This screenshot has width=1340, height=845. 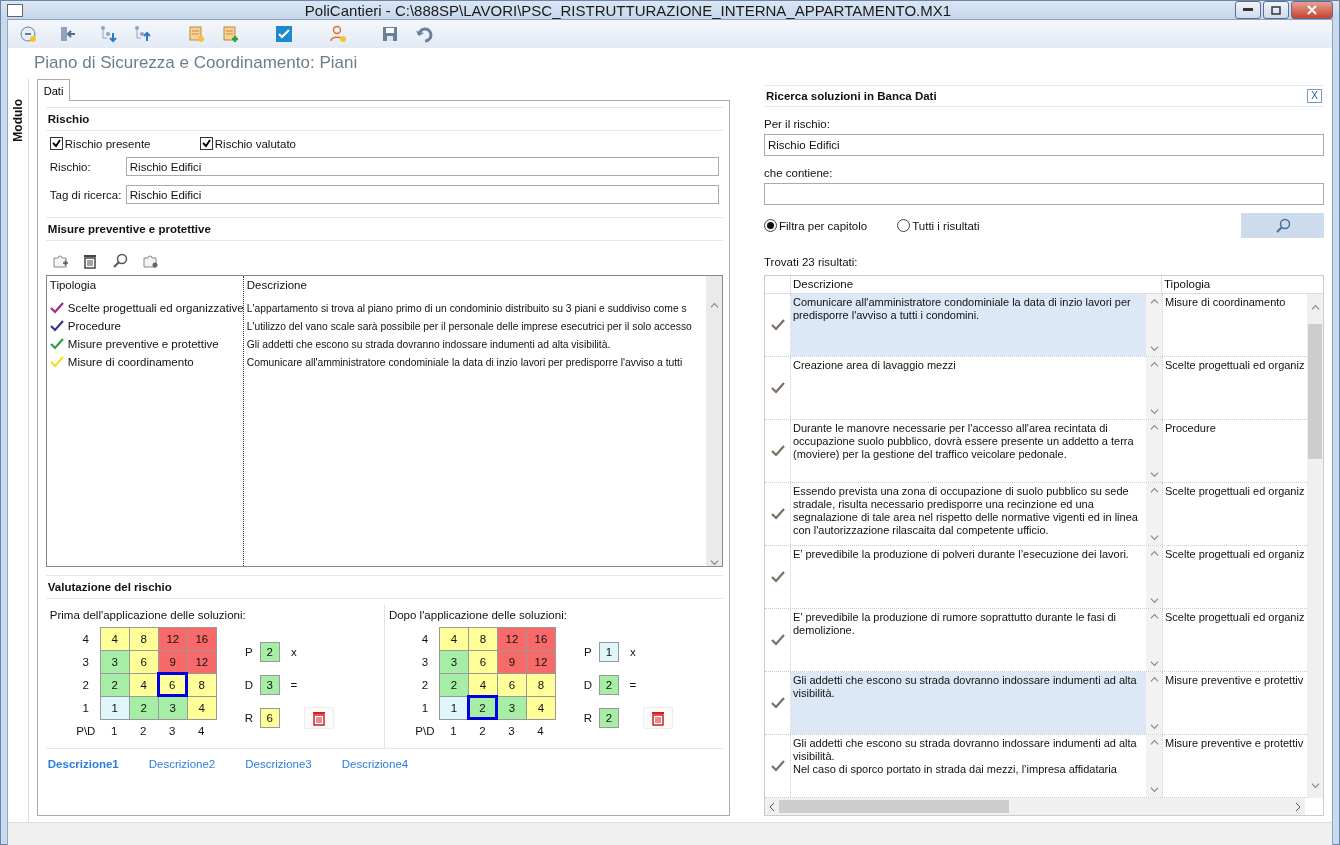 What do you see at coordinates (384, 587) in the screenshot?
I see `section-heading: Valutazione del rischio` at bounding box center [384, 587].